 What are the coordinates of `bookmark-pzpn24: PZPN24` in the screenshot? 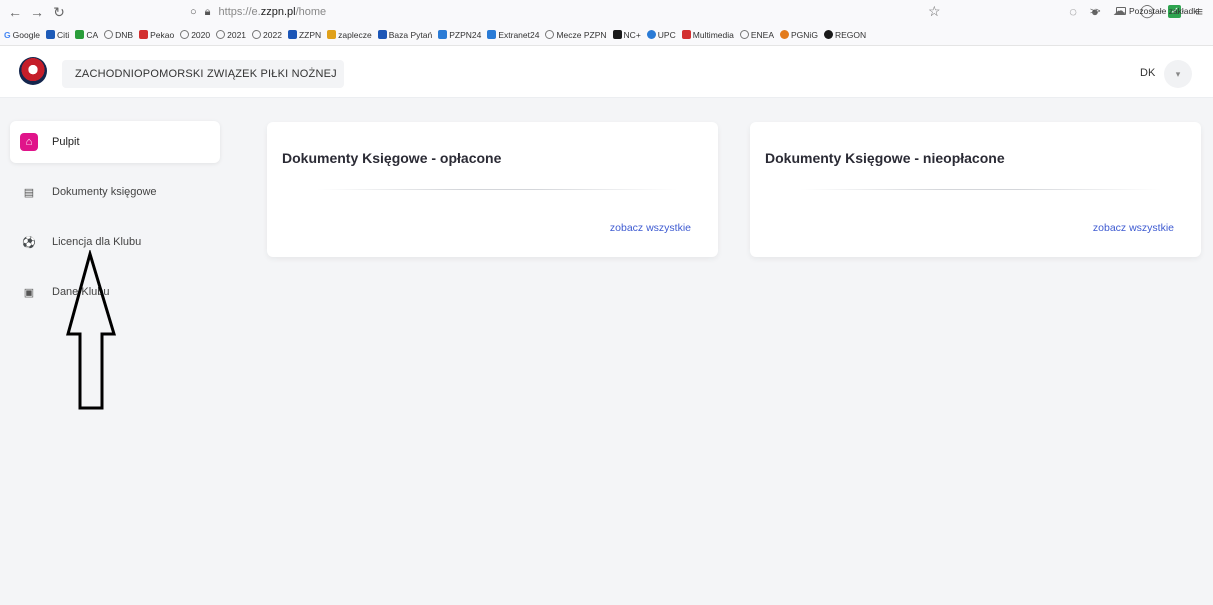 It's located at (459, 35).